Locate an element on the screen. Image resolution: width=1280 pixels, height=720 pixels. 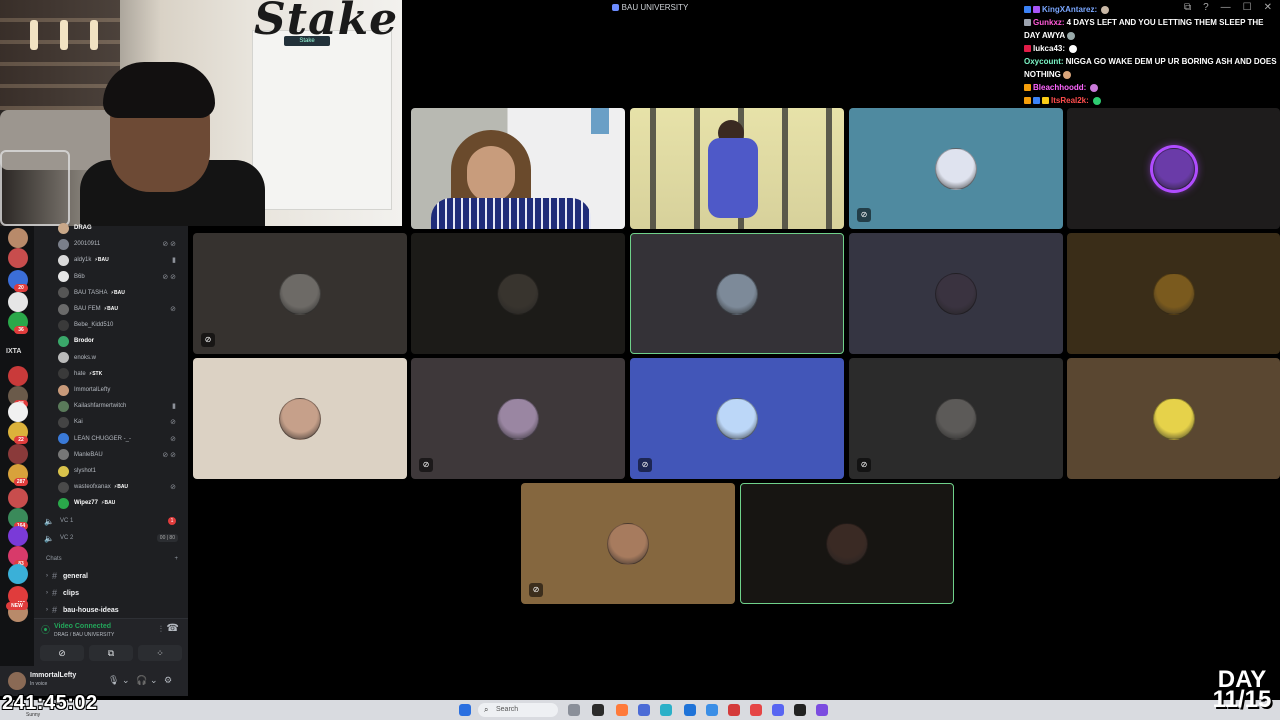
voice-member: ManleBAU ⊘ ⊘ is located at coordinates (120, 455).